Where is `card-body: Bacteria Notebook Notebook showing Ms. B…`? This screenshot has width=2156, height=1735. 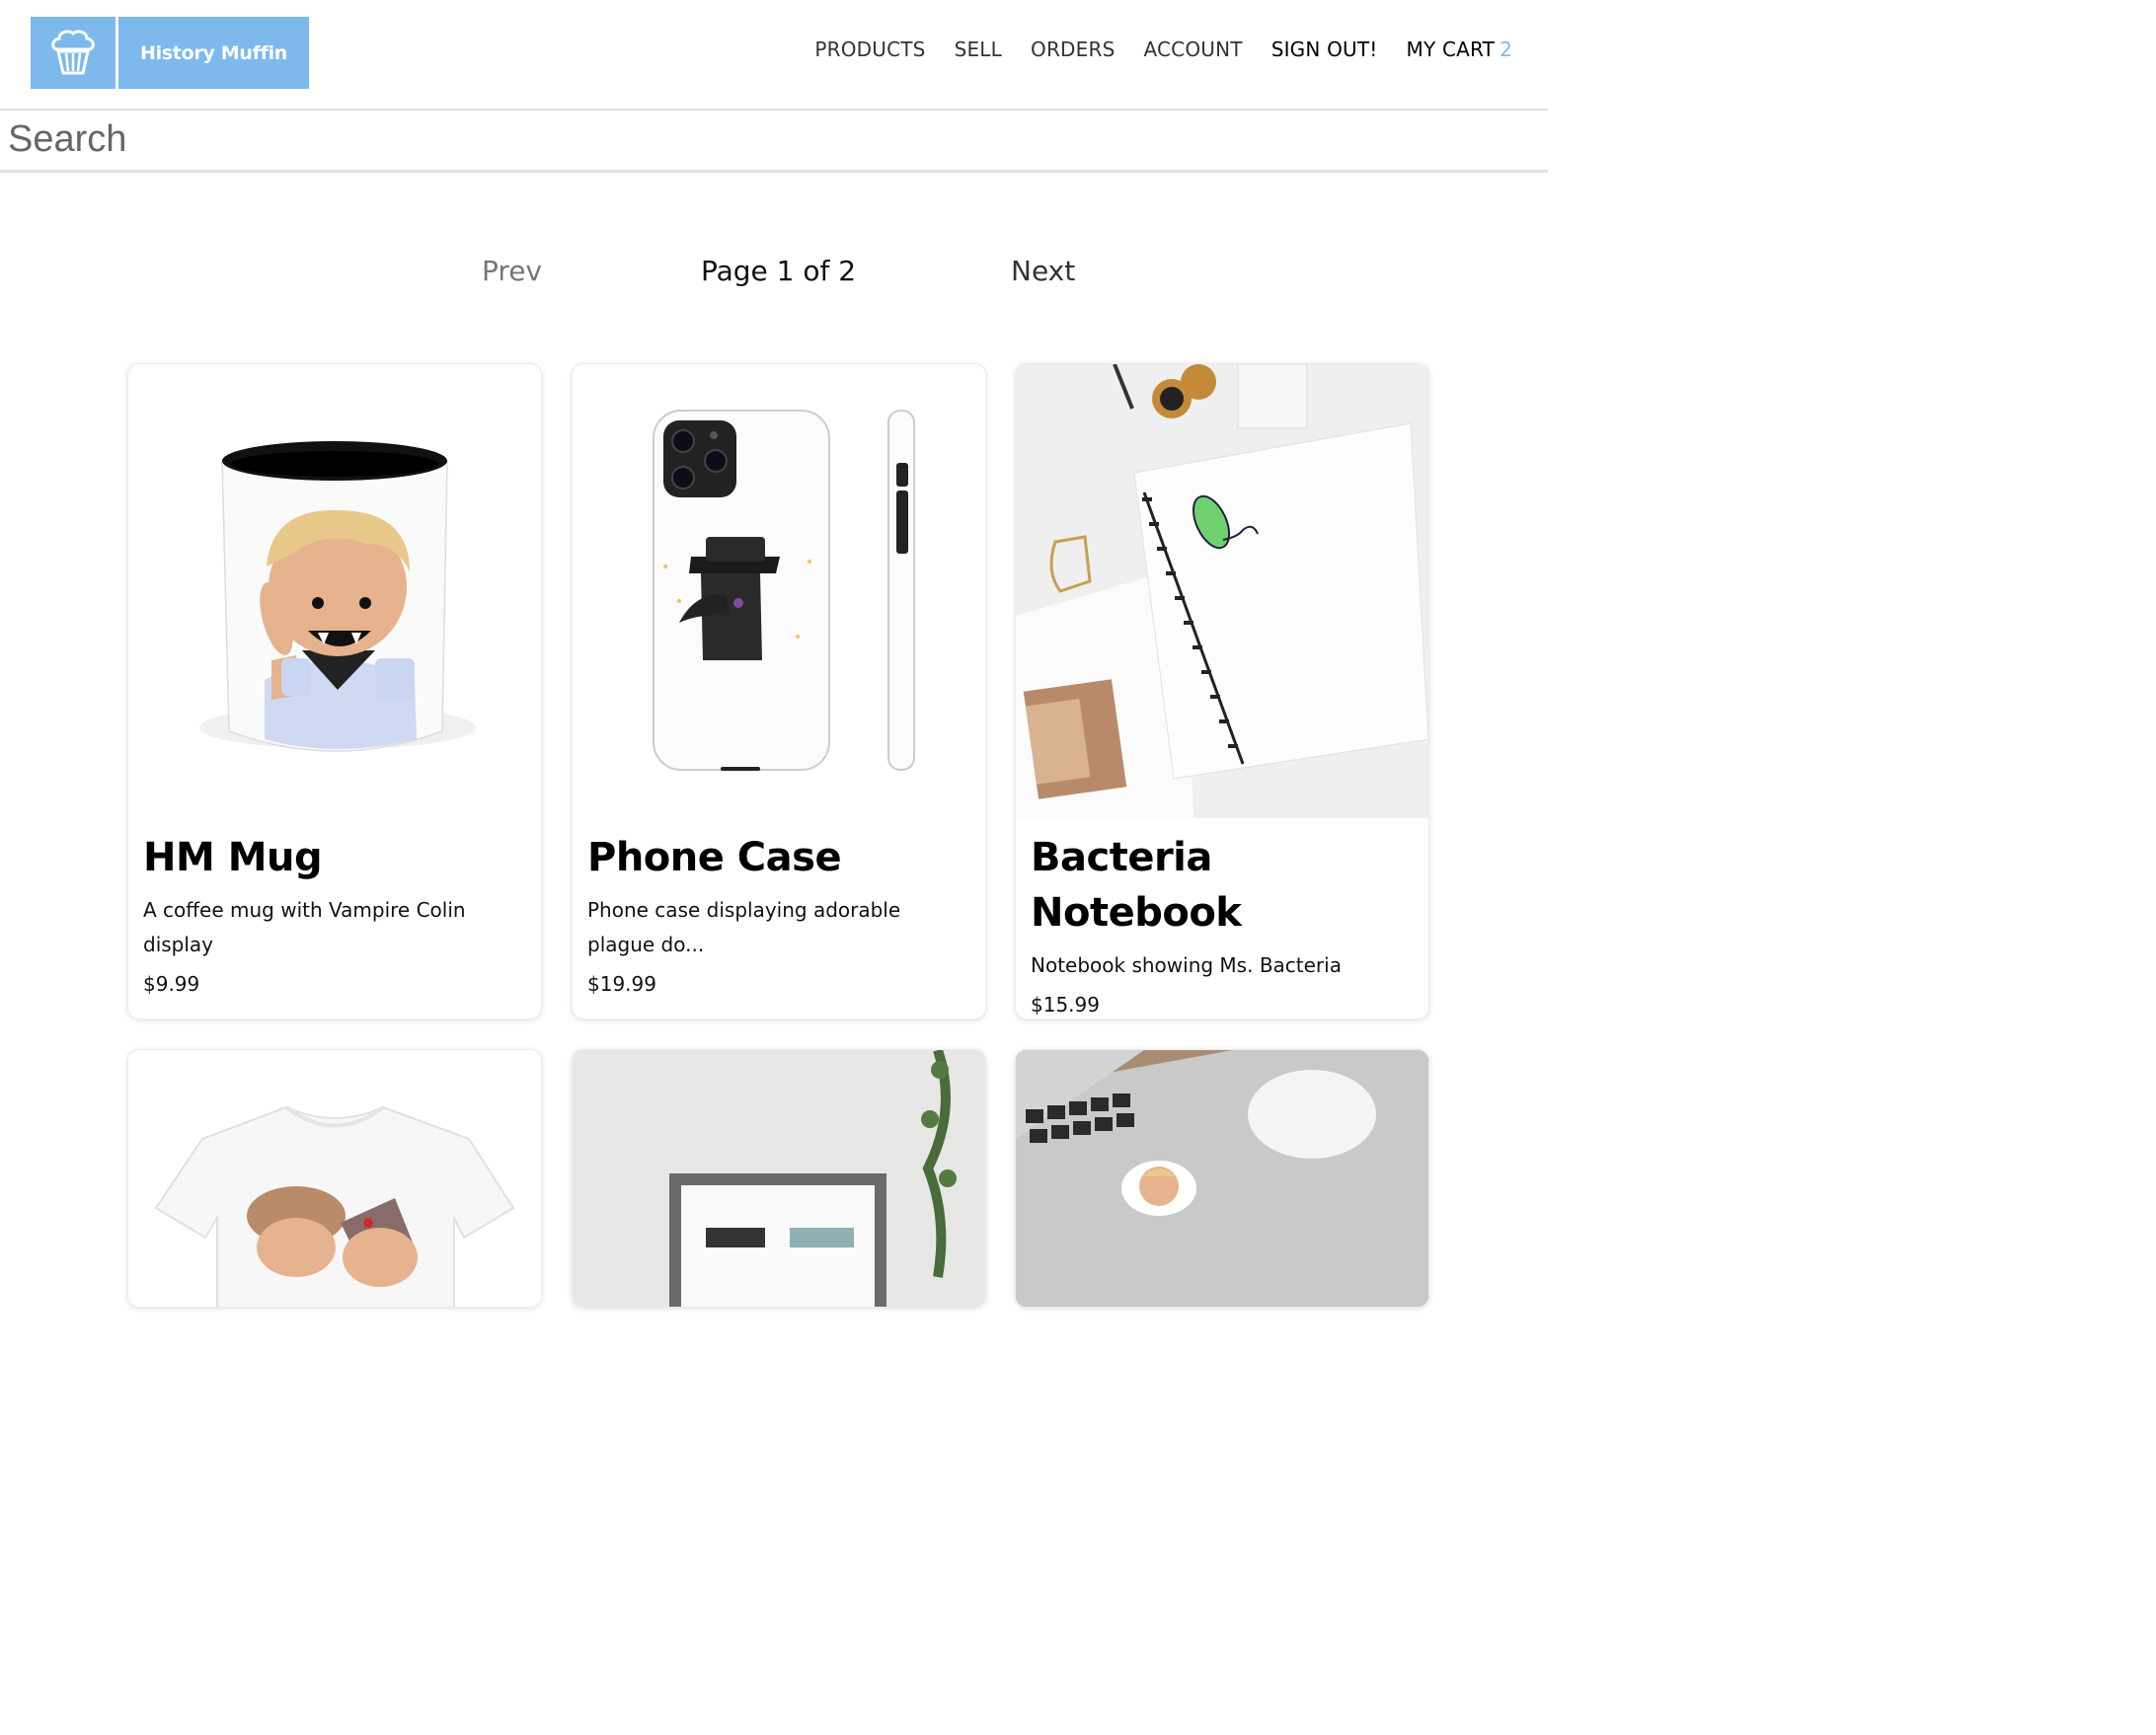 card-body: Bacteria Notebook Notebook showing Ms. B… is located at coordinates (1224, 924).